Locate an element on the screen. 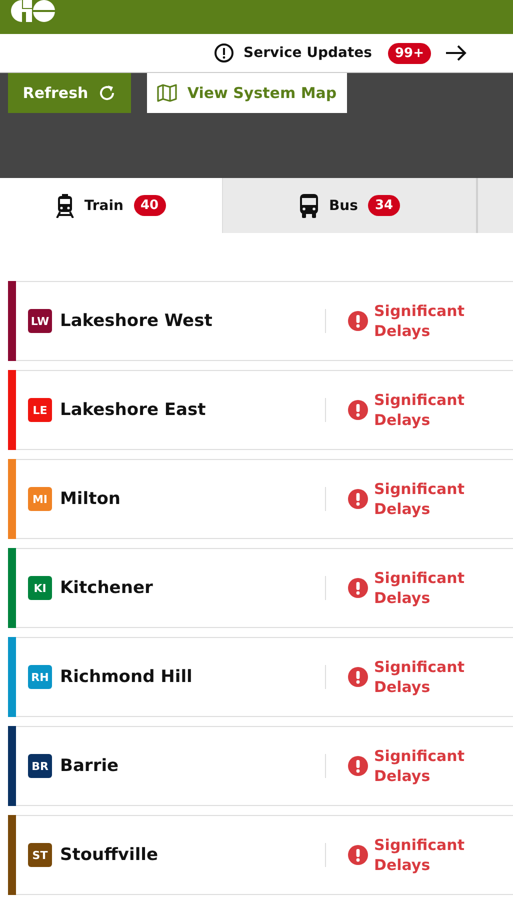 The image size is (513, 903). count-badge: 99+ is located at coordinates (409, 53).